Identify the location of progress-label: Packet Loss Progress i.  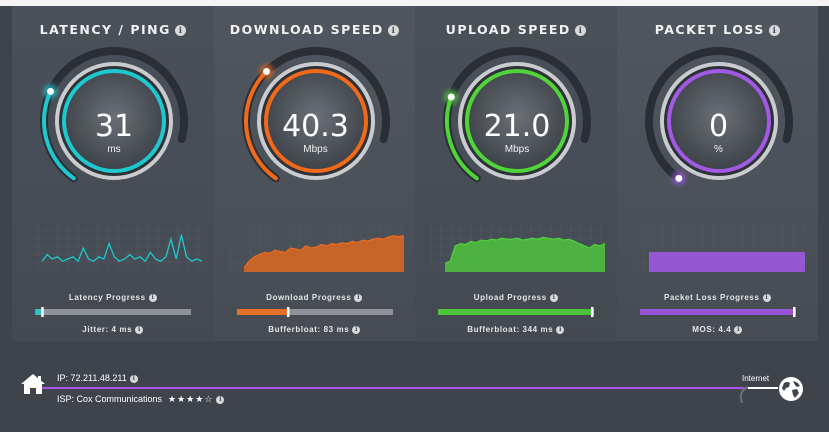
(718, 297).